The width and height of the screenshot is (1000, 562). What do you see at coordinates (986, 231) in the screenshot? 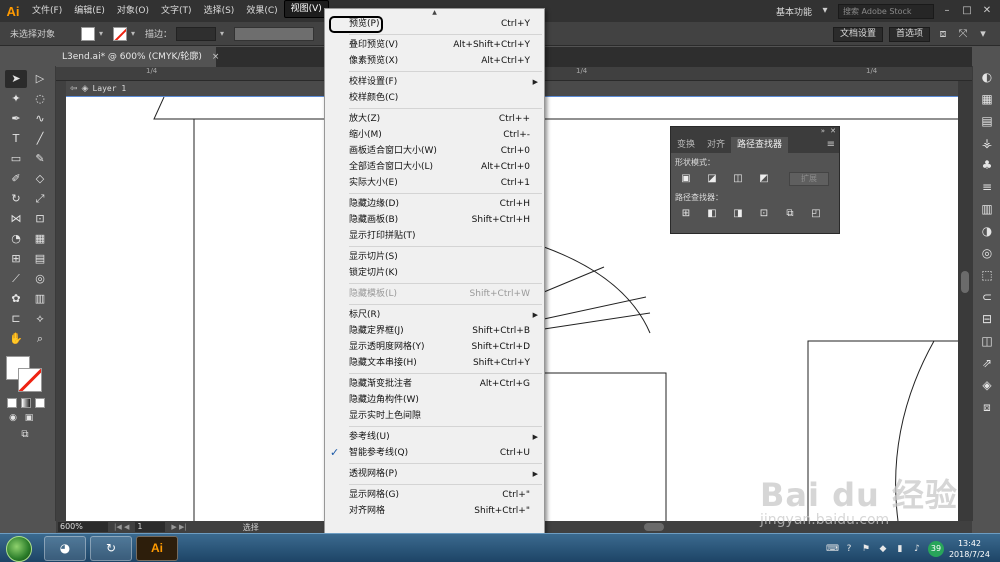
I see `transparency-icon: ◑` at bounding box center [986, 231].